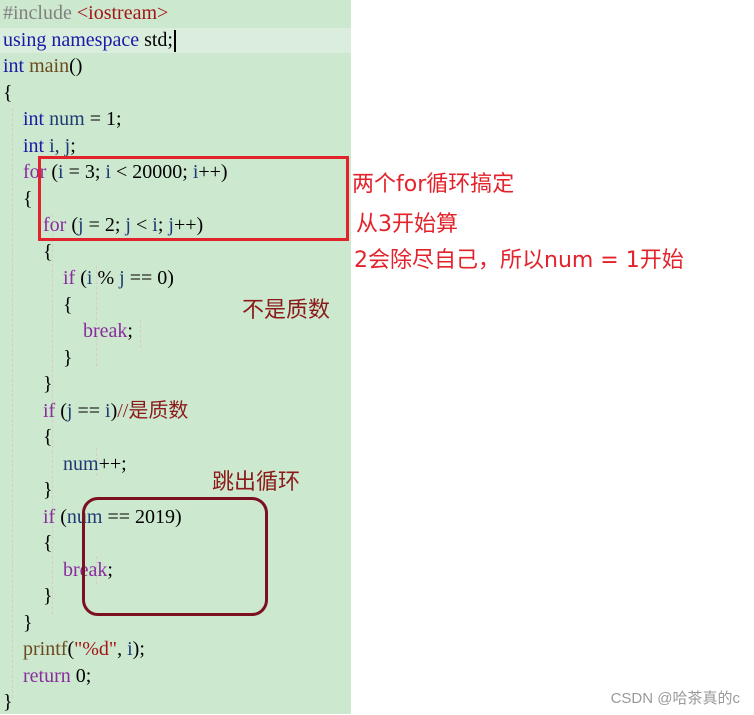 Image resolution: width=754 pixels, height=715 pixels. What do you see at coordinates (68, 331) in the screenshot?
I see `code-line: break;` at bounding box center [68, 331].